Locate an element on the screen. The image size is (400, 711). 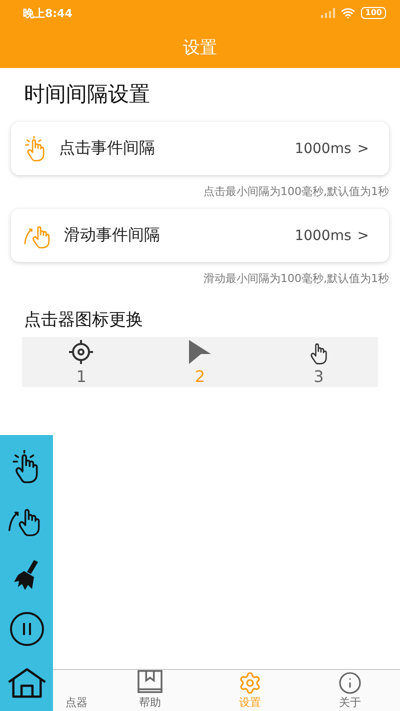
interval-setting-card: 滑动事件间隔 1000ms > is located at coordinates (200, 235).